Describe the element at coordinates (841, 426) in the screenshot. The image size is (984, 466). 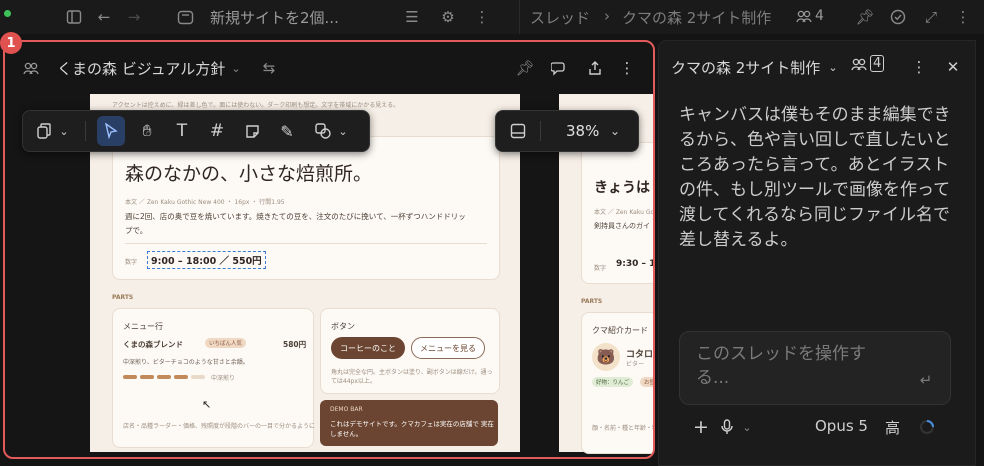
I see `model-selector: Opus 5` at that location.